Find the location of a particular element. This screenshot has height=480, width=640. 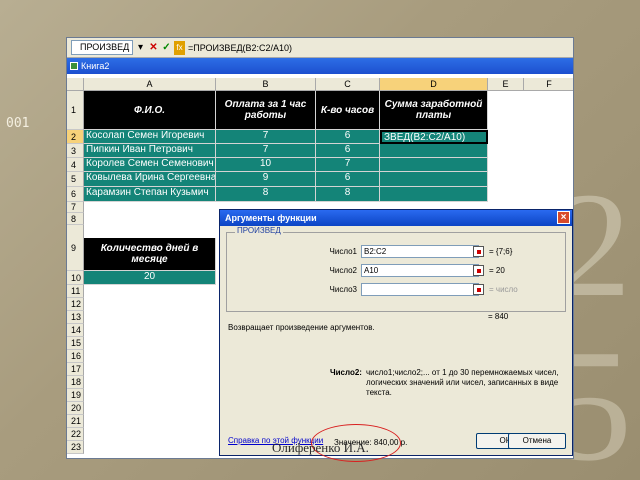

cell-hours: 8 is located at coordinates (348, 194).